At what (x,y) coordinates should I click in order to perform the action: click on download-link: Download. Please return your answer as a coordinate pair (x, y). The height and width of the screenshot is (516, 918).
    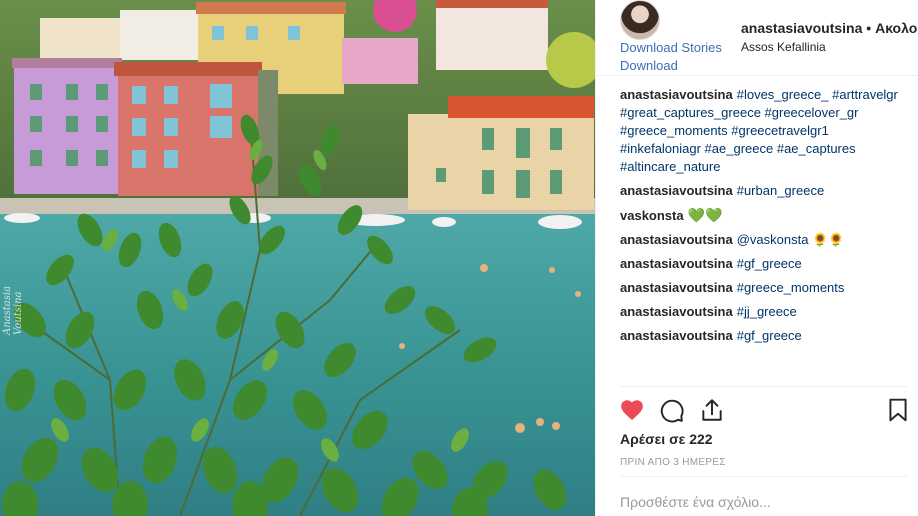
    Looking at the image, I should click on (649, 65).